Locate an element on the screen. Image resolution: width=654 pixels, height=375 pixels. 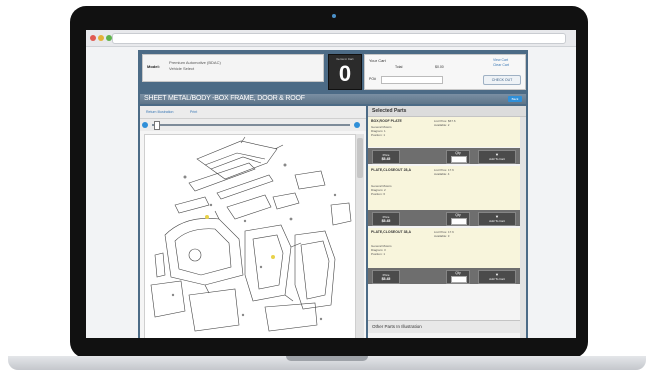
clear-cart-link: Clear Cart is located at coordinates (501, 65).